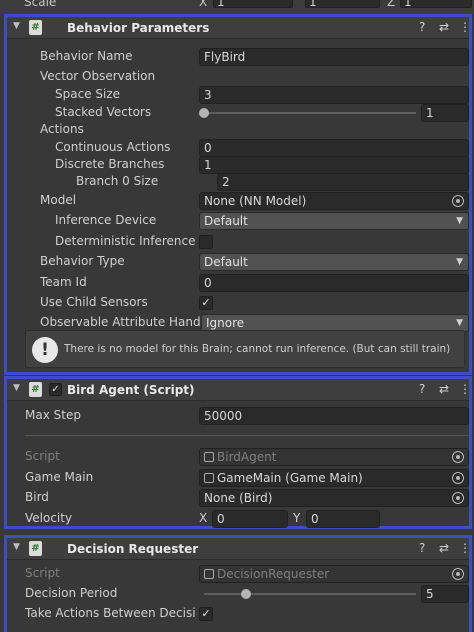 This screenshot has height=632, width=474. Describe the element at coordinates (226, 262) in the screenshot. I see `behavior-type-value: Default` at that location.